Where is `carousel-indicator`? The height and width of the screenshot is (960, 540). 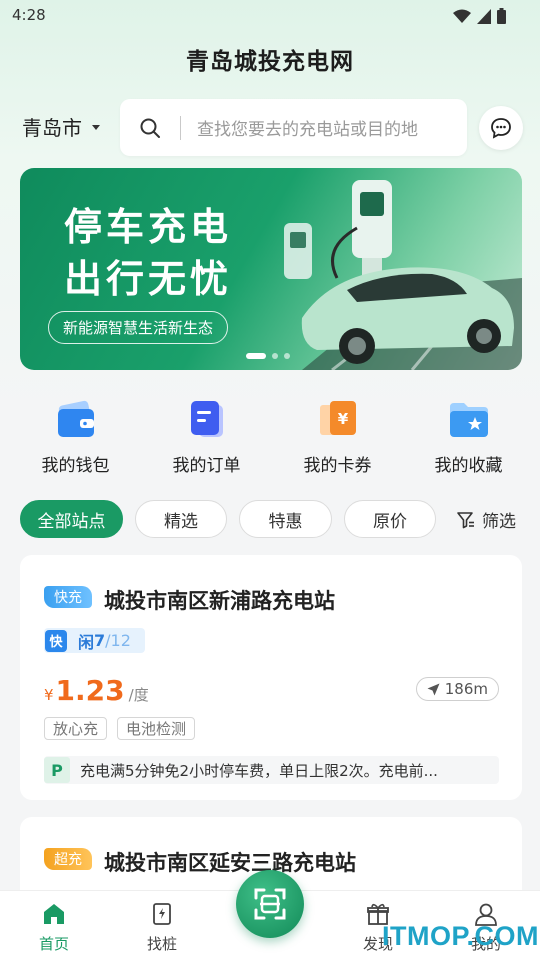 carousel-indicator is located at coordinates (268, 356).